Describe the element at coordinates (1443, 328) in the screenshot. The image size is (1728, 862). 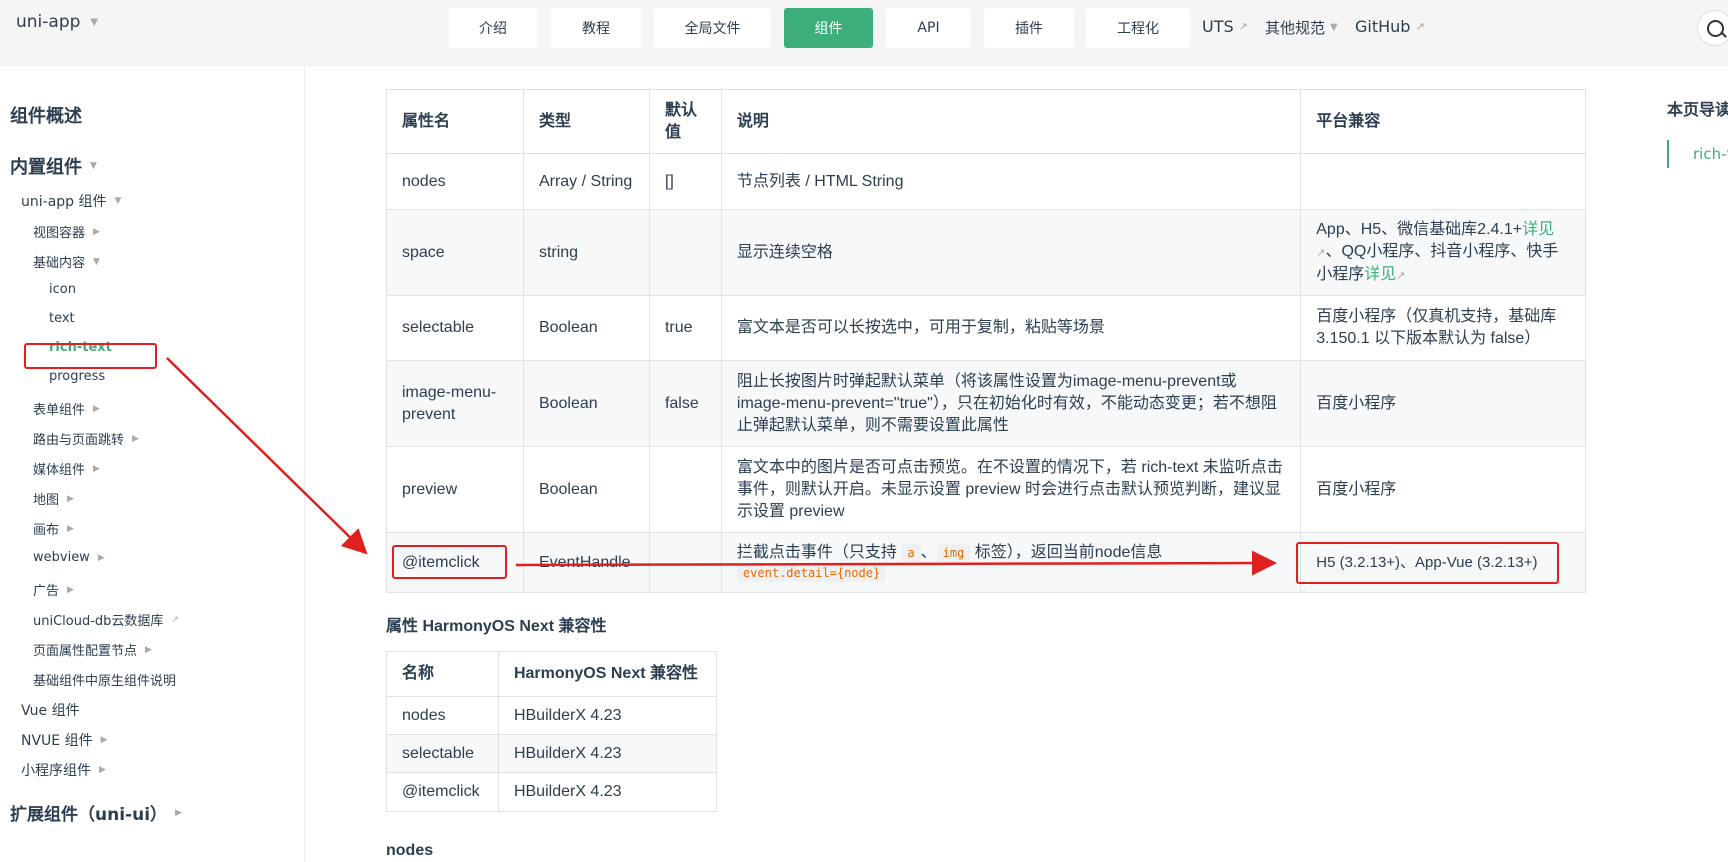
I see `cell-platform: 百度小程序（仅真机支持，基础库 3.150.1 以下版本默认为 false）` at that location.